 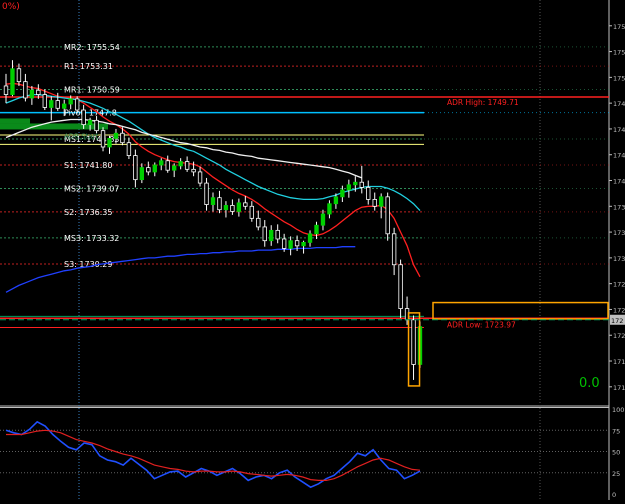 I want to click on title-fragment: 0%), so click(x=11, y=7).